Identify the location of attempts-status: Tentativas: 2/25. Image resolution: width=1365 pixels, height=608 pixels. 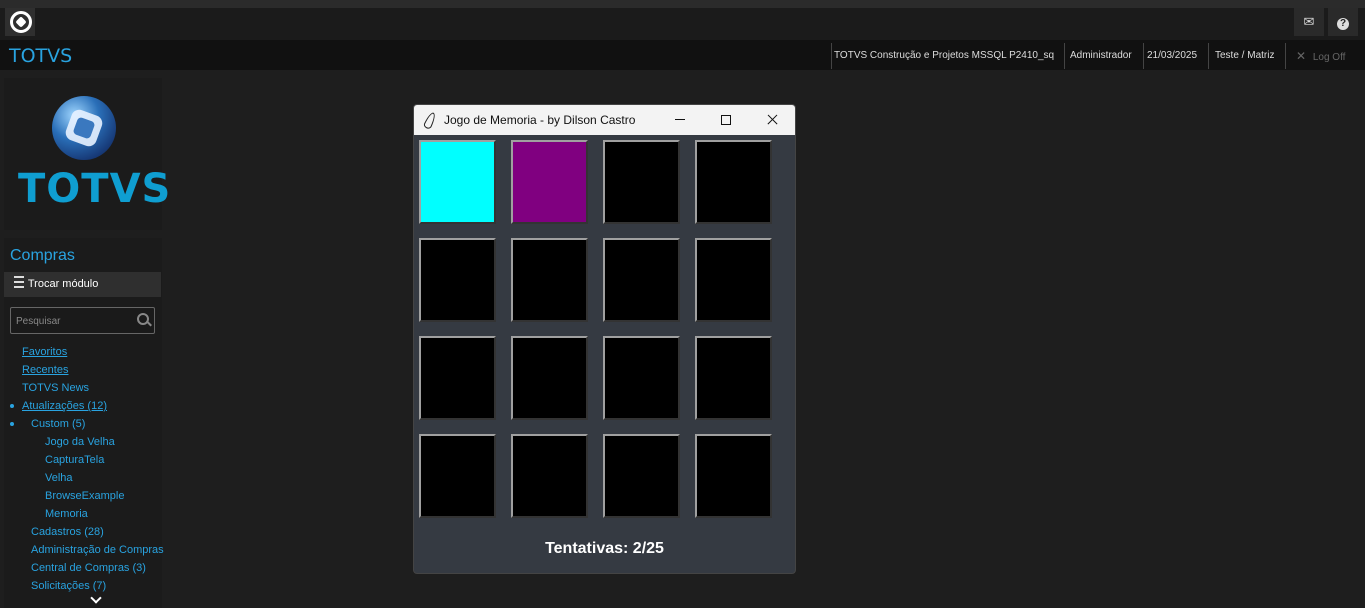
(604, 548).